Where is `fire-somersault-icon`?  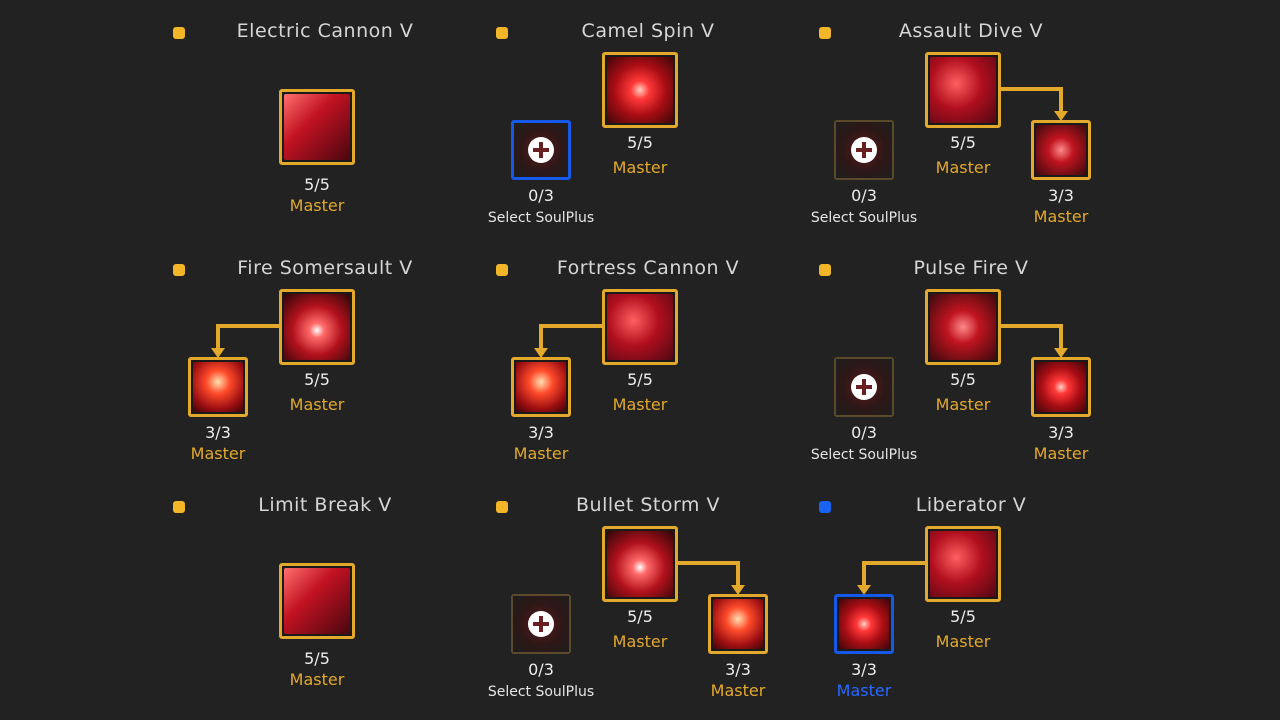 fire-somersault-icon is located at coordinates (317, 327).